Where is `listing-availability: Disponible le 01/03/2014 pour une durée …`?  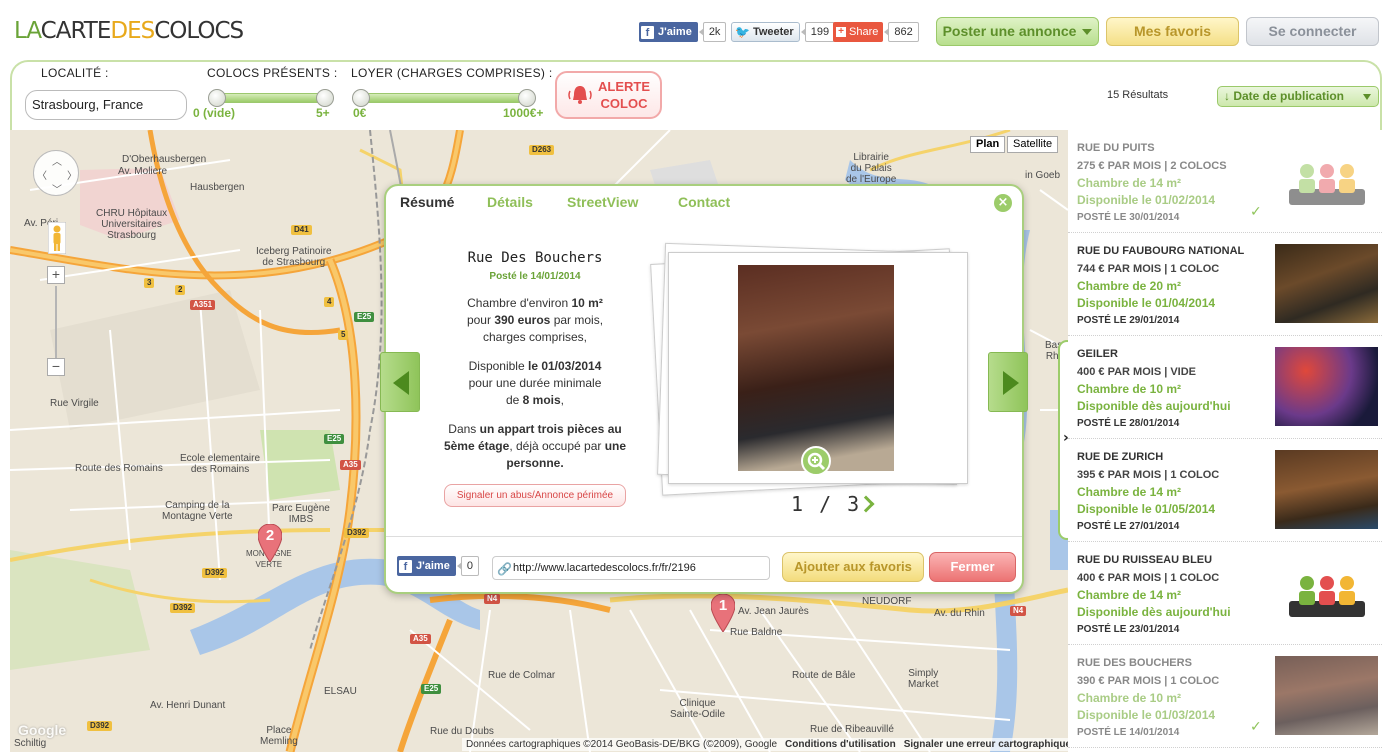 listing-availability: Disponible le 01/03/2014 pour une durée … is located at coordinates (535, 383).